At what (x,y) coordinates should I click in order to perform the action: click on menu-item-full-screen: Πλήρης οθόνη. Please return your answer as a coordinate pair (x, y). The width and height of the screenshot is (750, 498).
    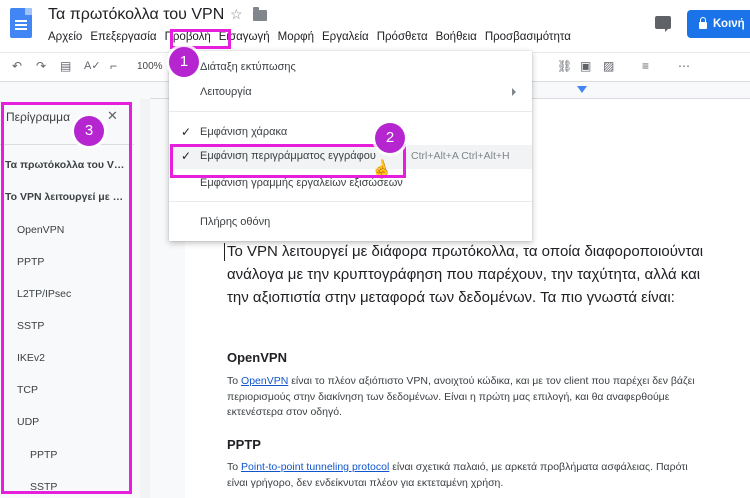
    Looking at the image, I should click on (350, 223).